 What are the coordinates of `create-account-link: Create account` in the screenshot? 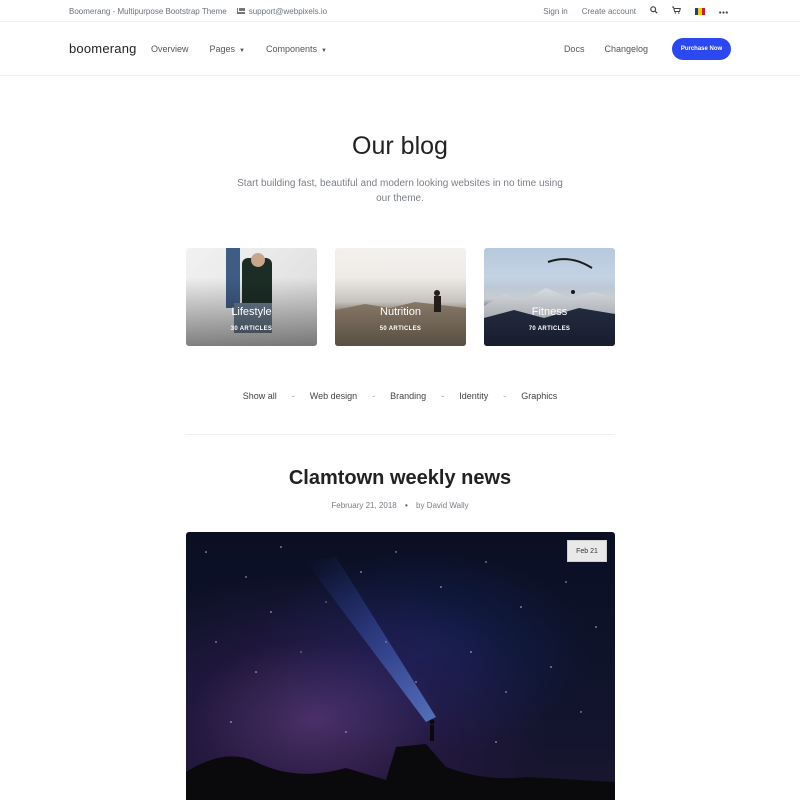 It's located at (609, 11).